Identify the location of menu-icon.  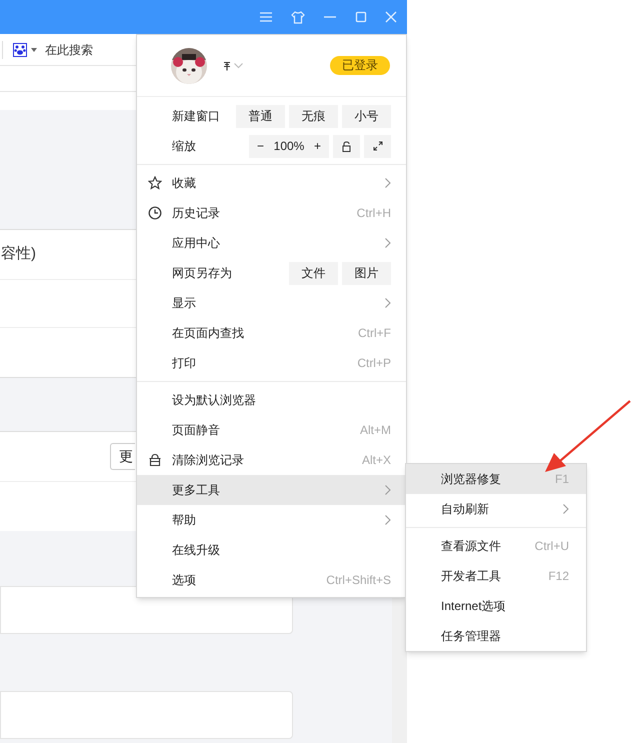
(266, 17).